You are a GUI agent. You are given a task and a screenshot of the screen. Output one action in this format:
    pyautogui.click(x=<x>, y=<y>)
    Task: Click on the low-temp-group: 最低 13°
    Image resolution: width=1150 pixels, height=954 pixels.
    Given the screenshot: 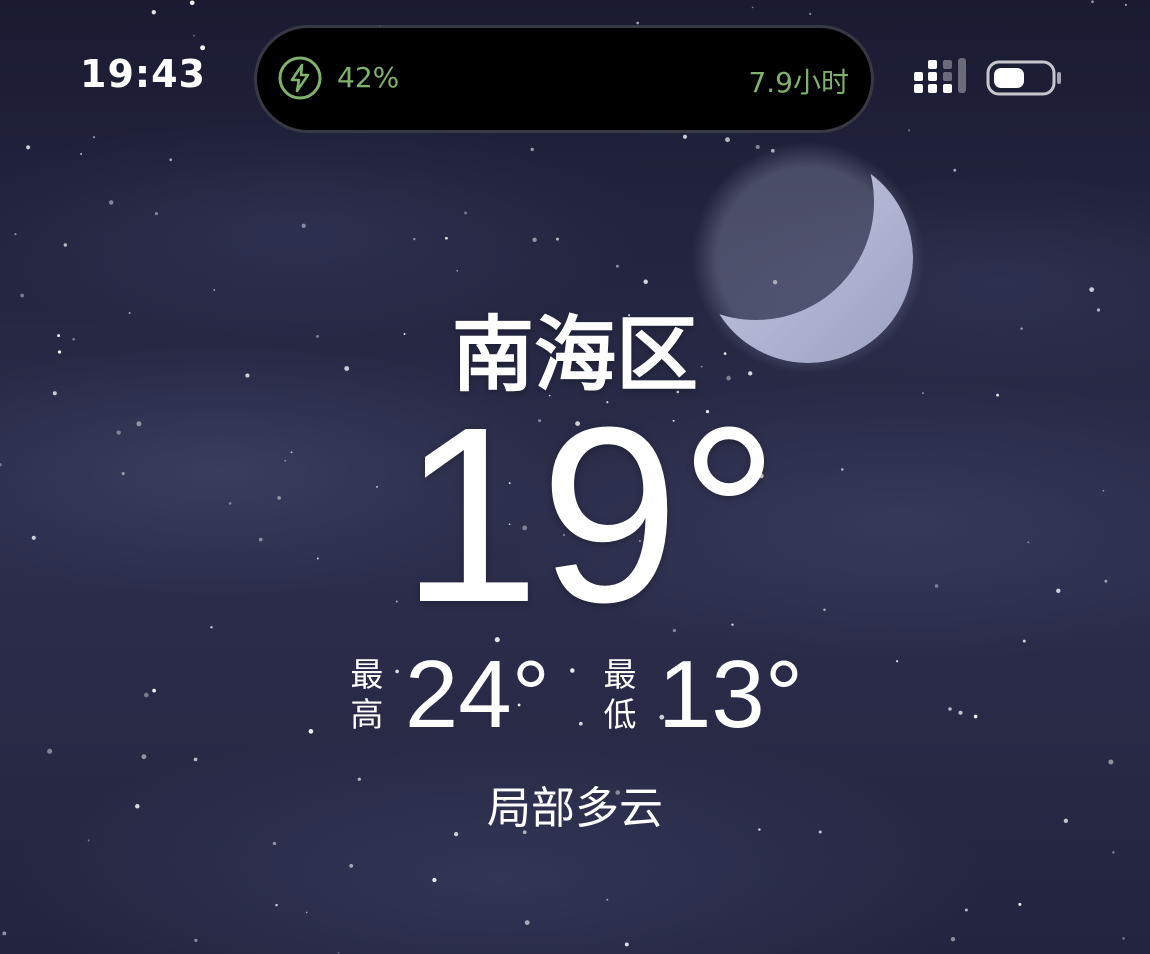 What is the action you would take?
    pyautogui.click(x=702, y=694)
    